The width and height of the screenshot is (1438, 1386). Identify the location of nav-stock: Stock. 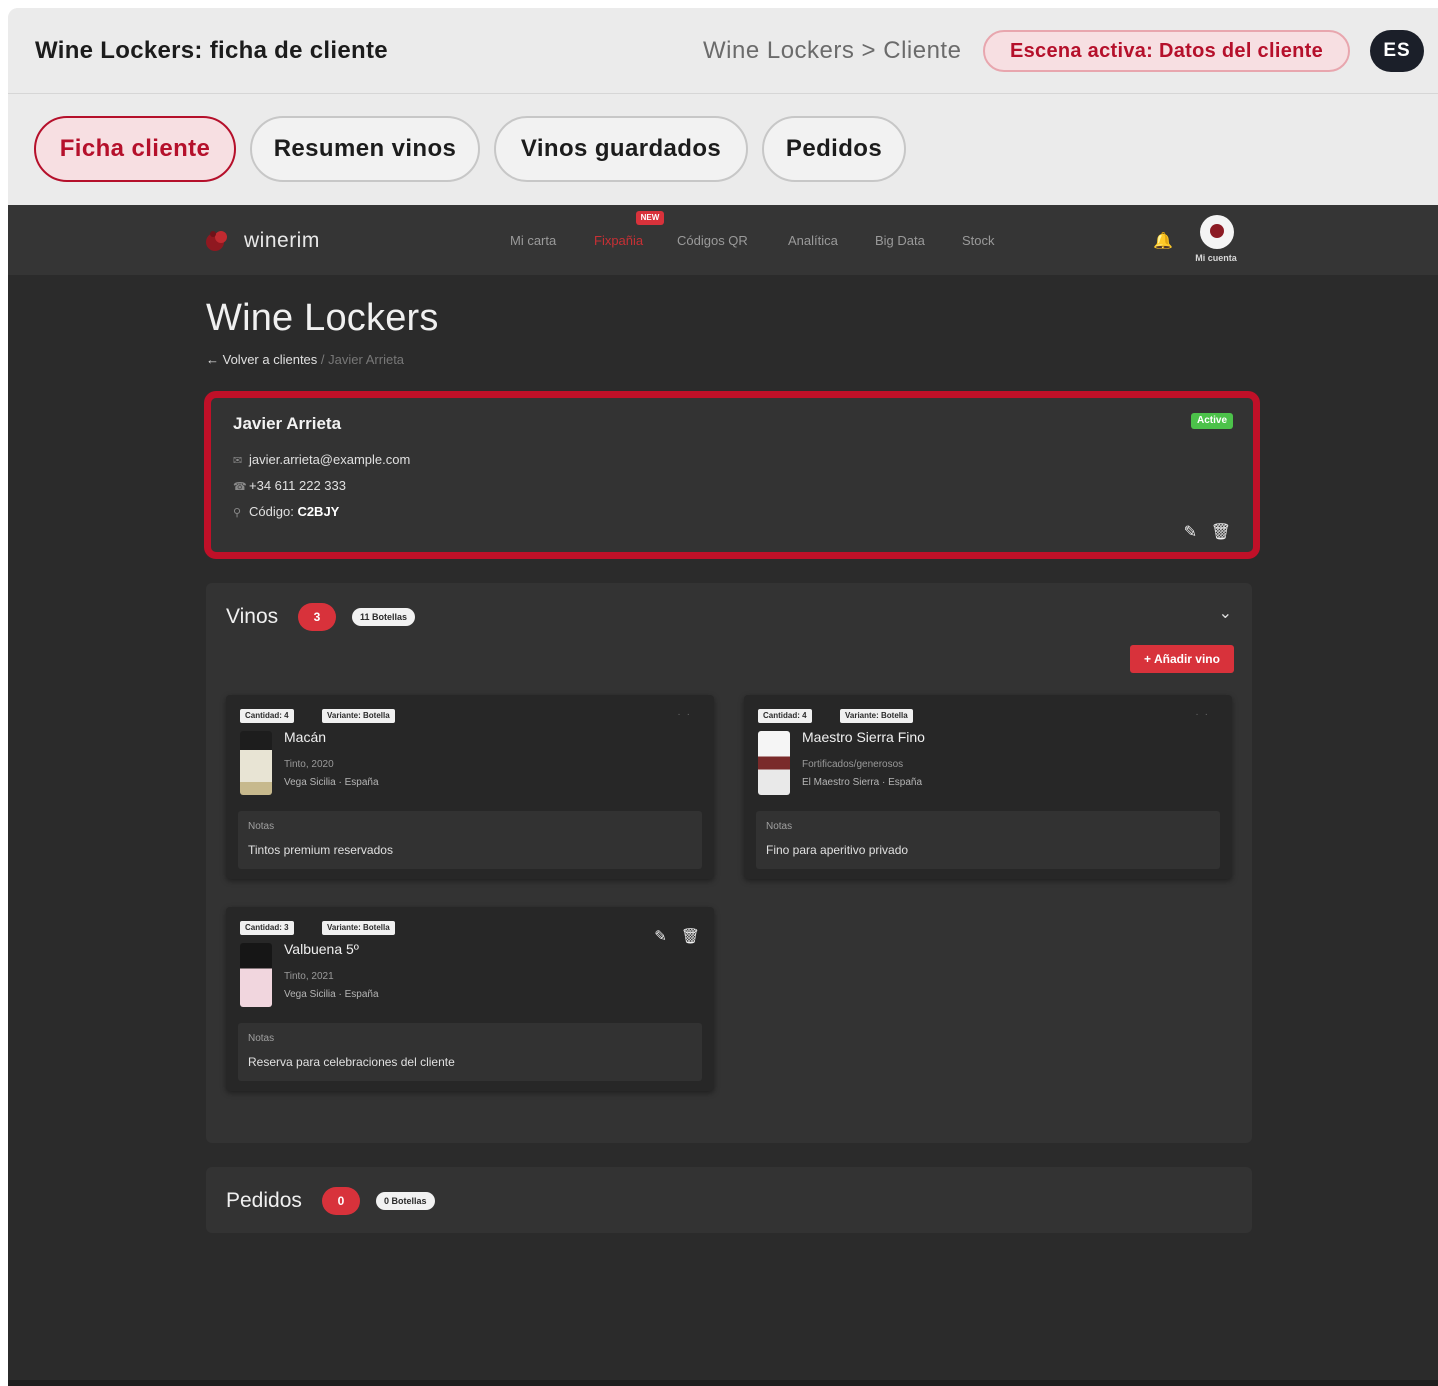
(978, 240).